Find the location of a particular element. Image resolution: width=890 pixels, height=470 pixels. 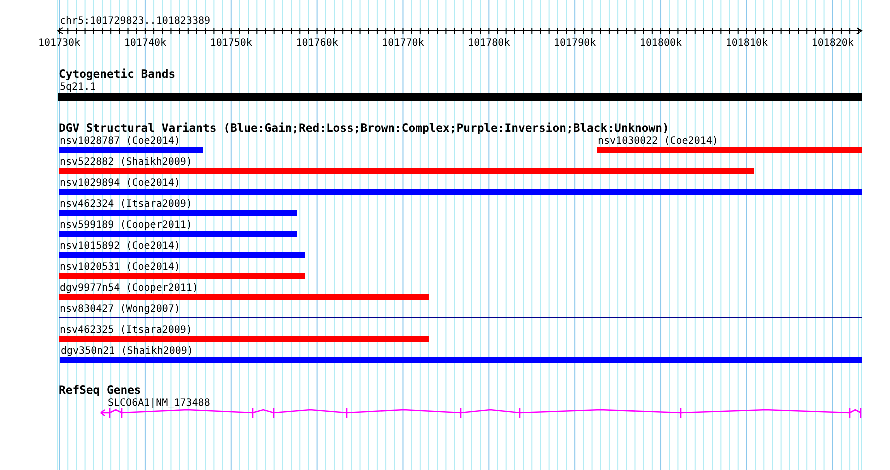

variant-label: nsv1015892 (Coe2014) is located at coordinates (120, 246).